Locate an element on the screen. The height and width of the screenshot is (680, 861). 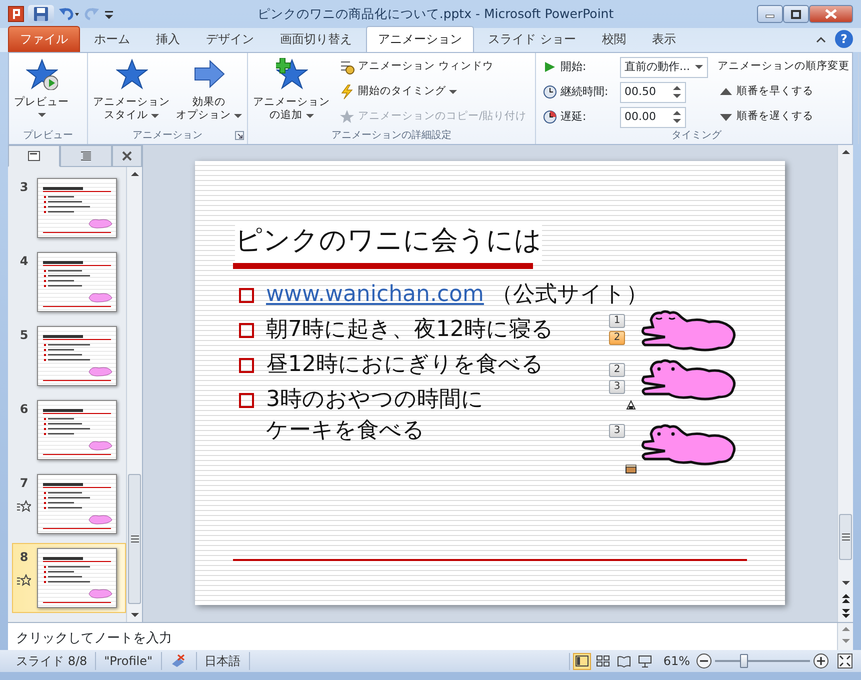
slide-number: 8 is located at coordinates (24, 557).